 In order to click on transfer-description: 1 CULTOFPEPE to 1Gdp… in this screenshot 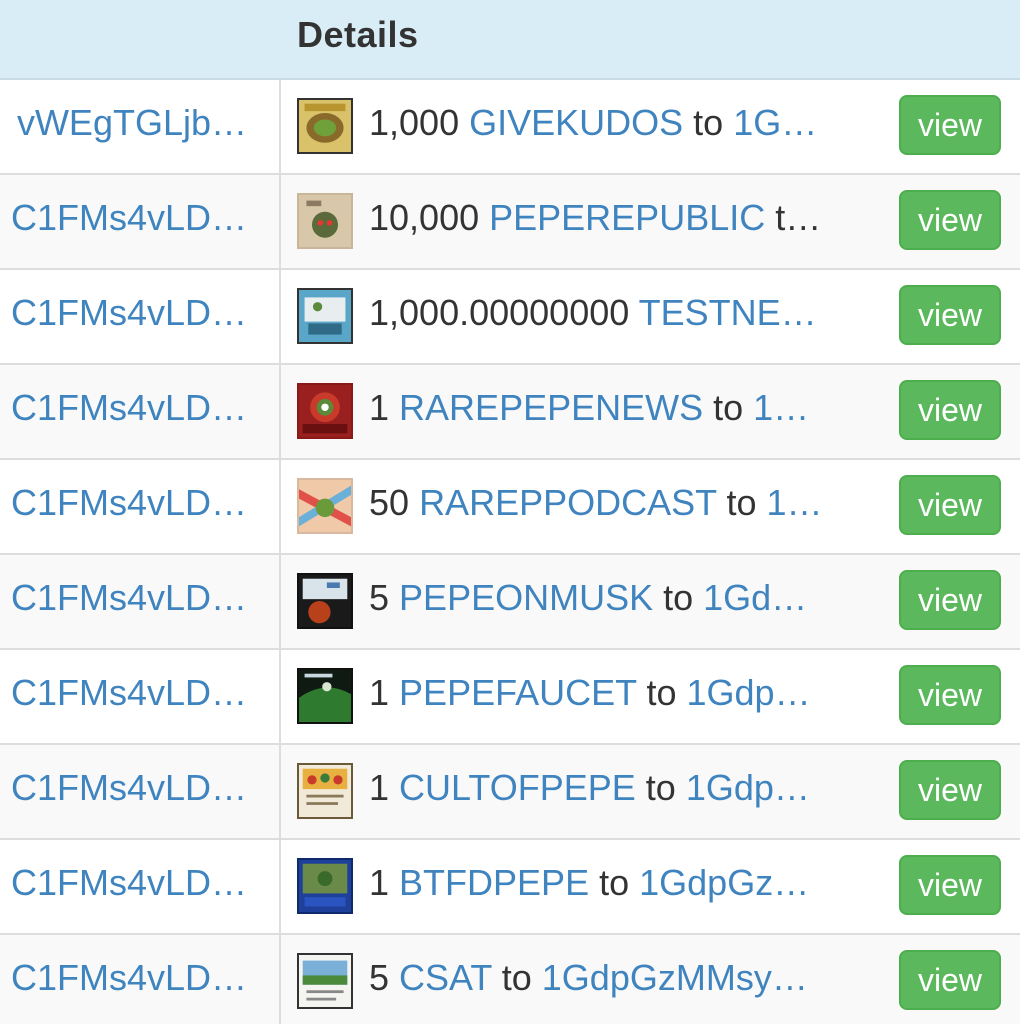, I will do `click(619, 788)`.